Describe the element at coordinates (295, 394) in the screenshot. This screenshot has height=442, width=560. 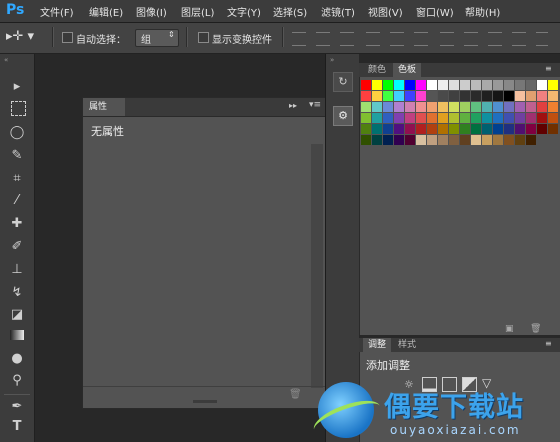
I see `trash-icon: 🗑` at that location.